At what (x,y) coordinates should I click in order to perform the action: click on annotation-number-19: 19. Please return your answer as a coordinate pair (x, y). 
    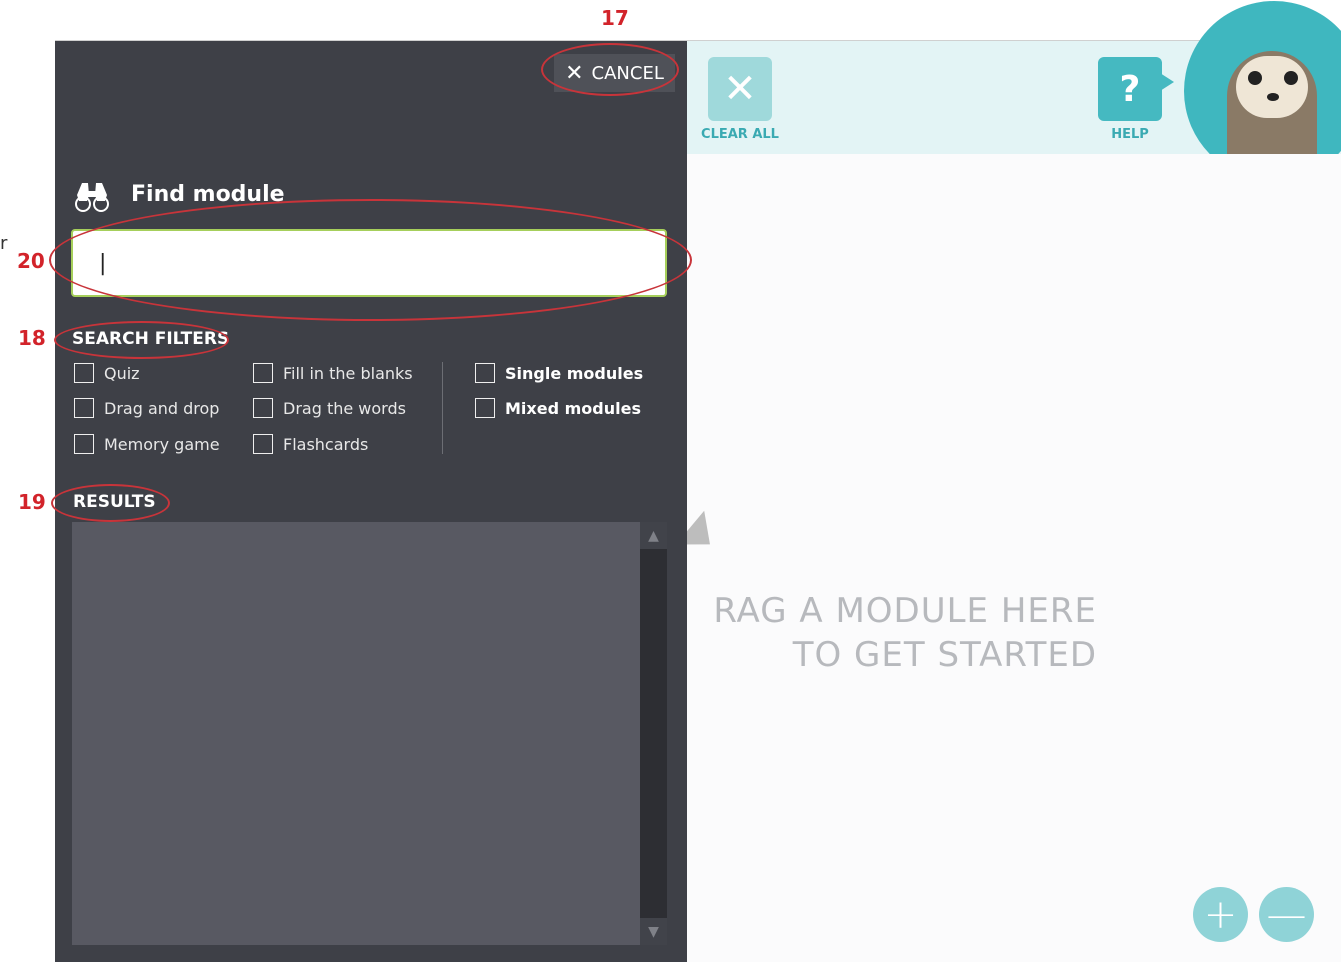
    Looking at the image, I should click on (32, 502).